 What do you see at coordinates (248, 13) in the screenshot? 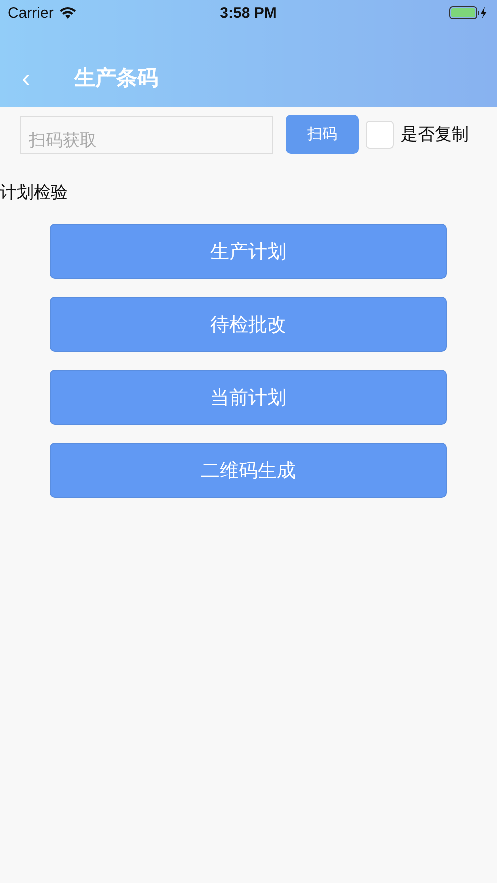
I see `status-time: 3:58 PM` at bounding box center [248, 13].